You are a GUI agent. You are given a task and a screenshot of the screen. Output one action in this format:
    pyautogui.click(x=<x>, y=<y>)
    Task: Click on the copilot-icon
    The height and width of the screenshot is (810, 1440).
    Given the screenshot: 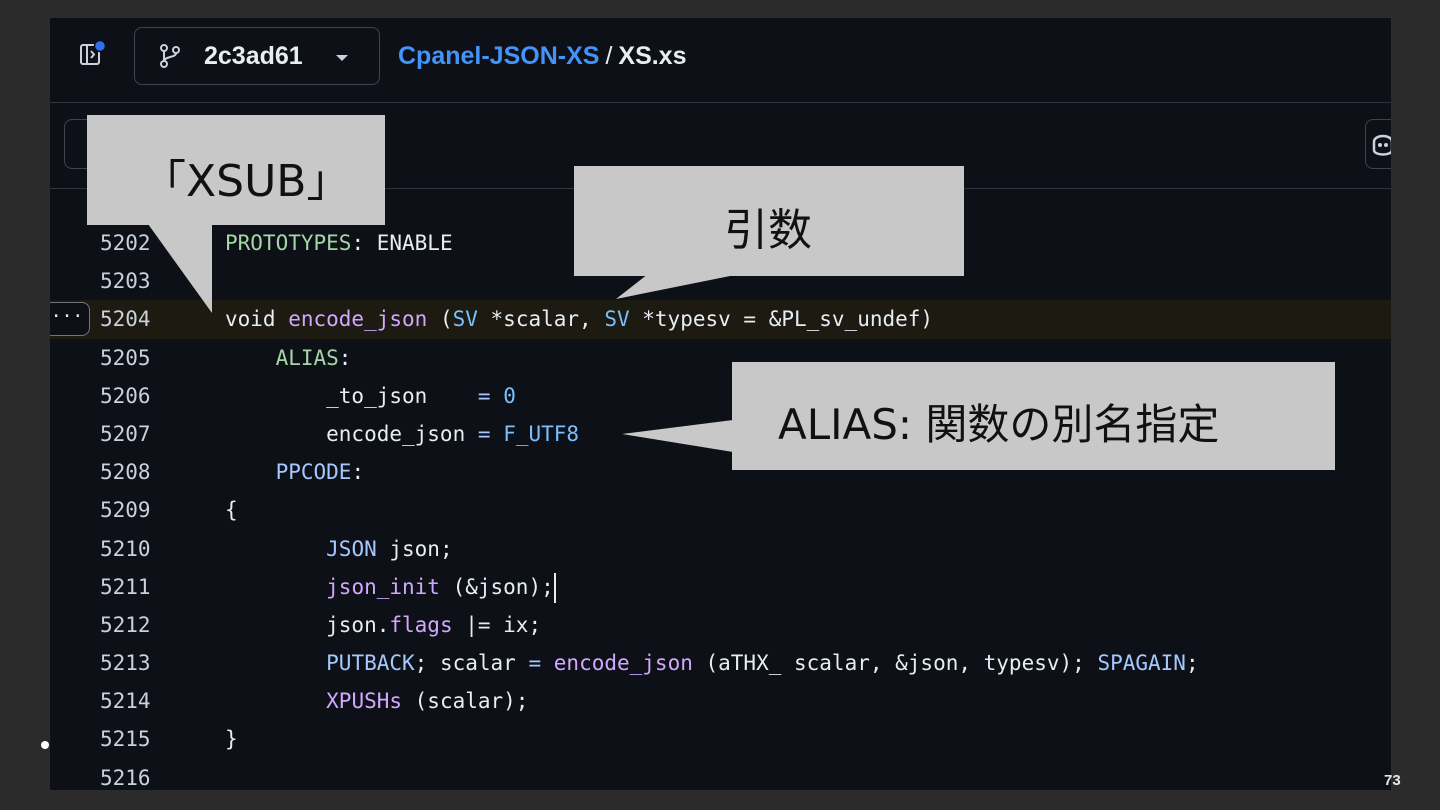 What is the action you would take?
    pyautogui.click(x=1381, y=145)
    